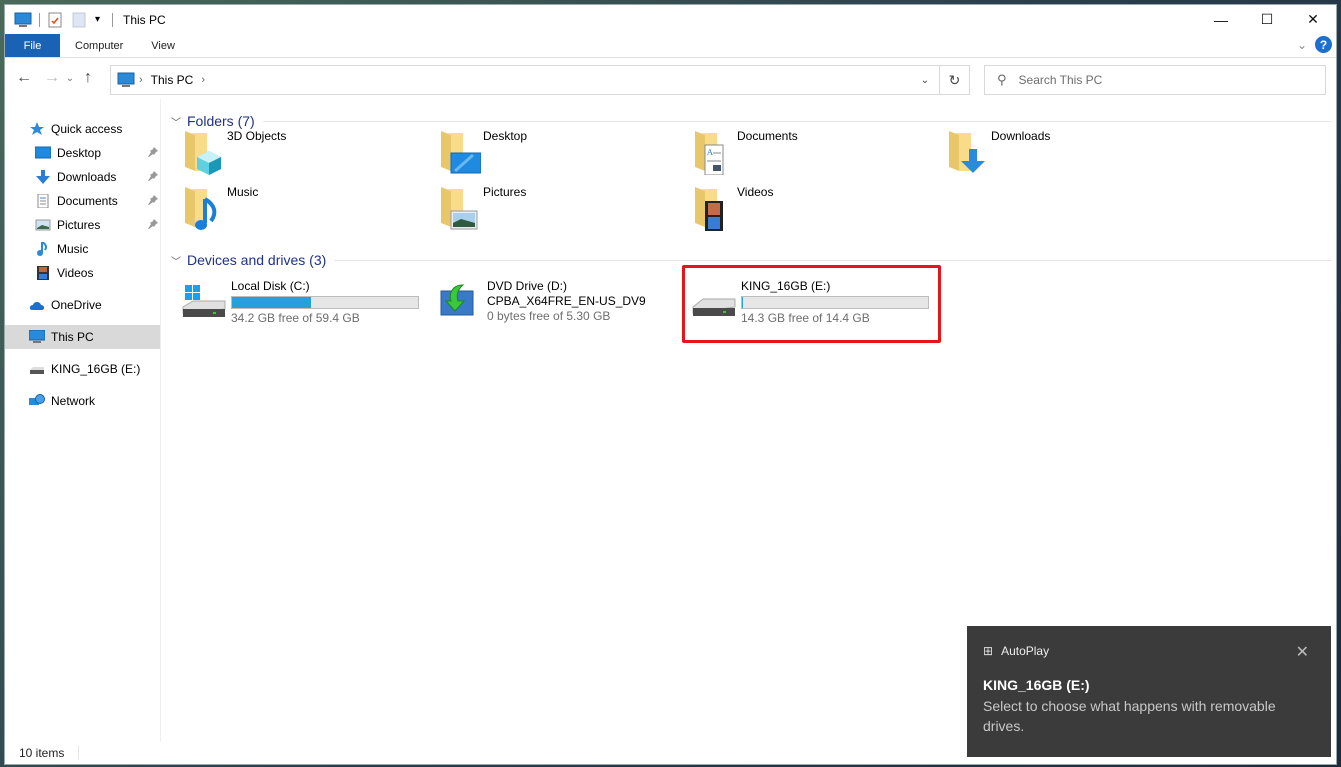 This screenshot has height=767, width=1341. Describe the element at coordinates (1002, 79) in the screenshot. I see `search-icon: ⚲` at that location.